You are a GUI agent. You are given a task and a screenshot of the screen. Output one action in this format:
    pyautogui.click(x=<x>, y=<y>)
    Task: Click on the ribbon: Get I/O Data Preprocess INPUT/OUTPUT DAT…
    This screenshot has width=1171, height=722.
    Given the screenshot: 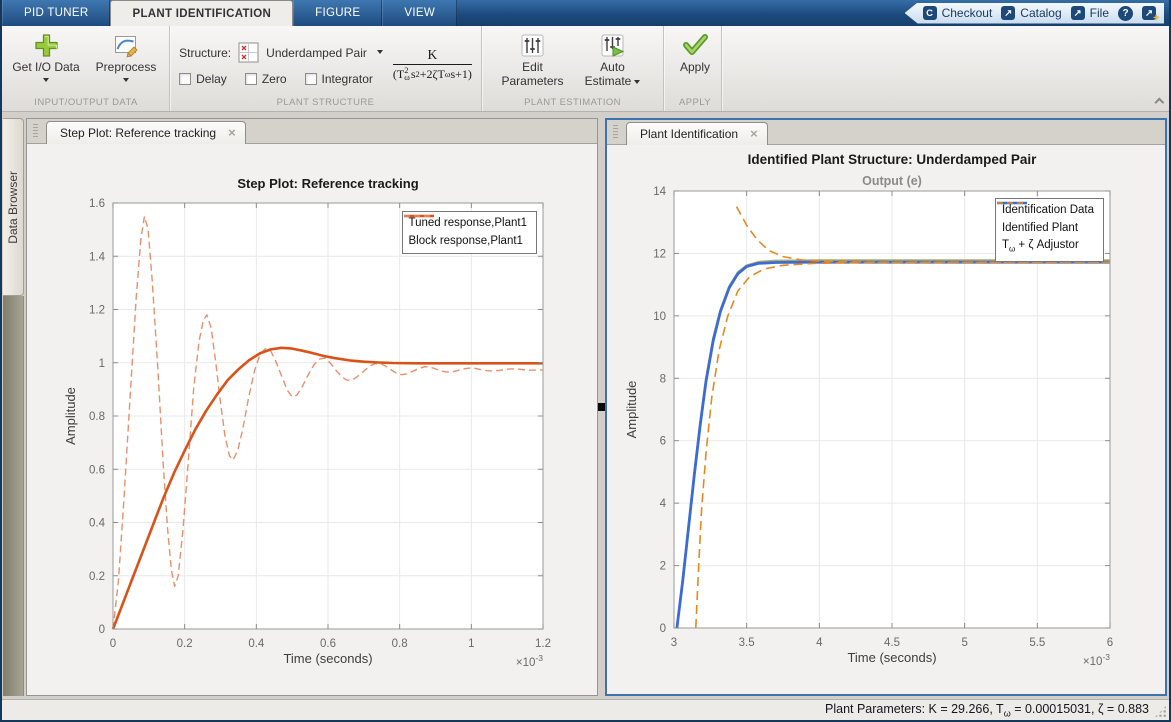 What is the action you would take?
    pyautogui.click(x=585, y=69)
    